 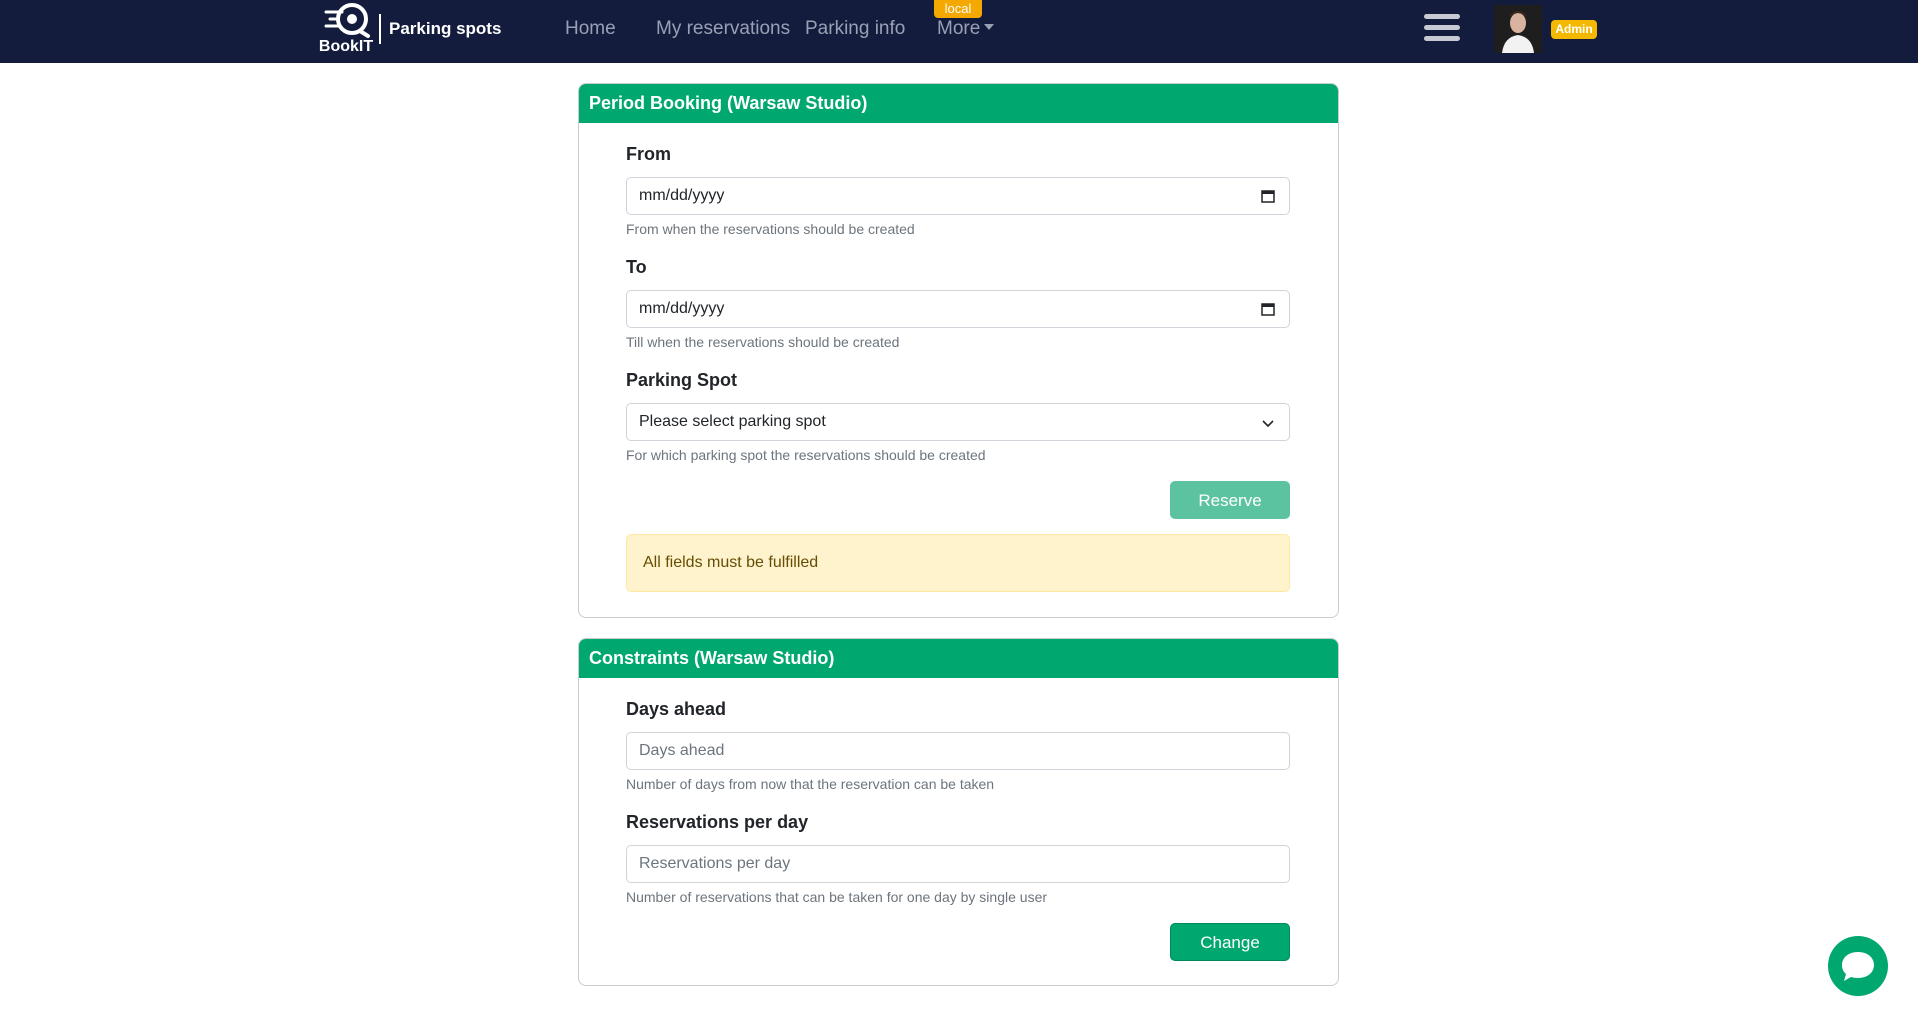 What do you see at coordinates (855, 29) in the screenshot?
I see `nav-parking-info: Parking info` at bounding box center [855, 29].